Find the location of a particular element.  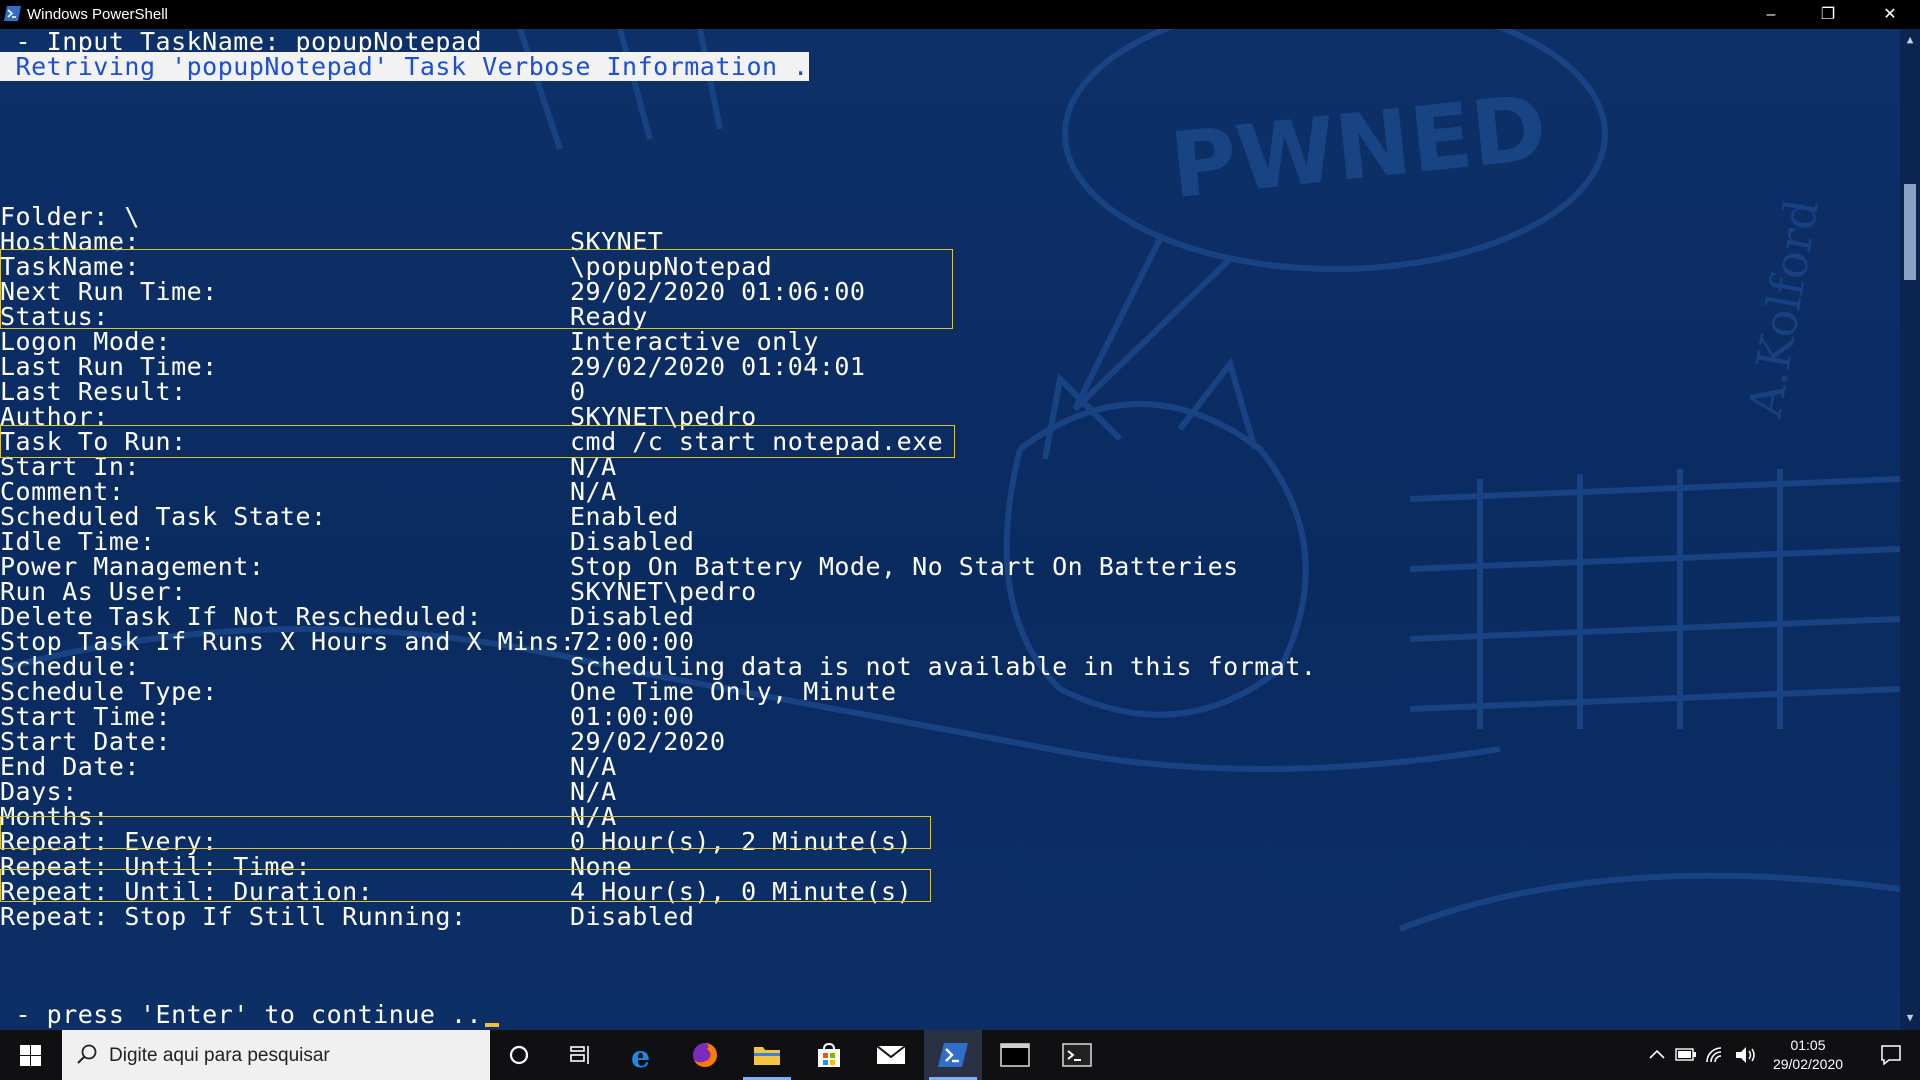

store-bag-icon is located at coordinates (829, 1054).